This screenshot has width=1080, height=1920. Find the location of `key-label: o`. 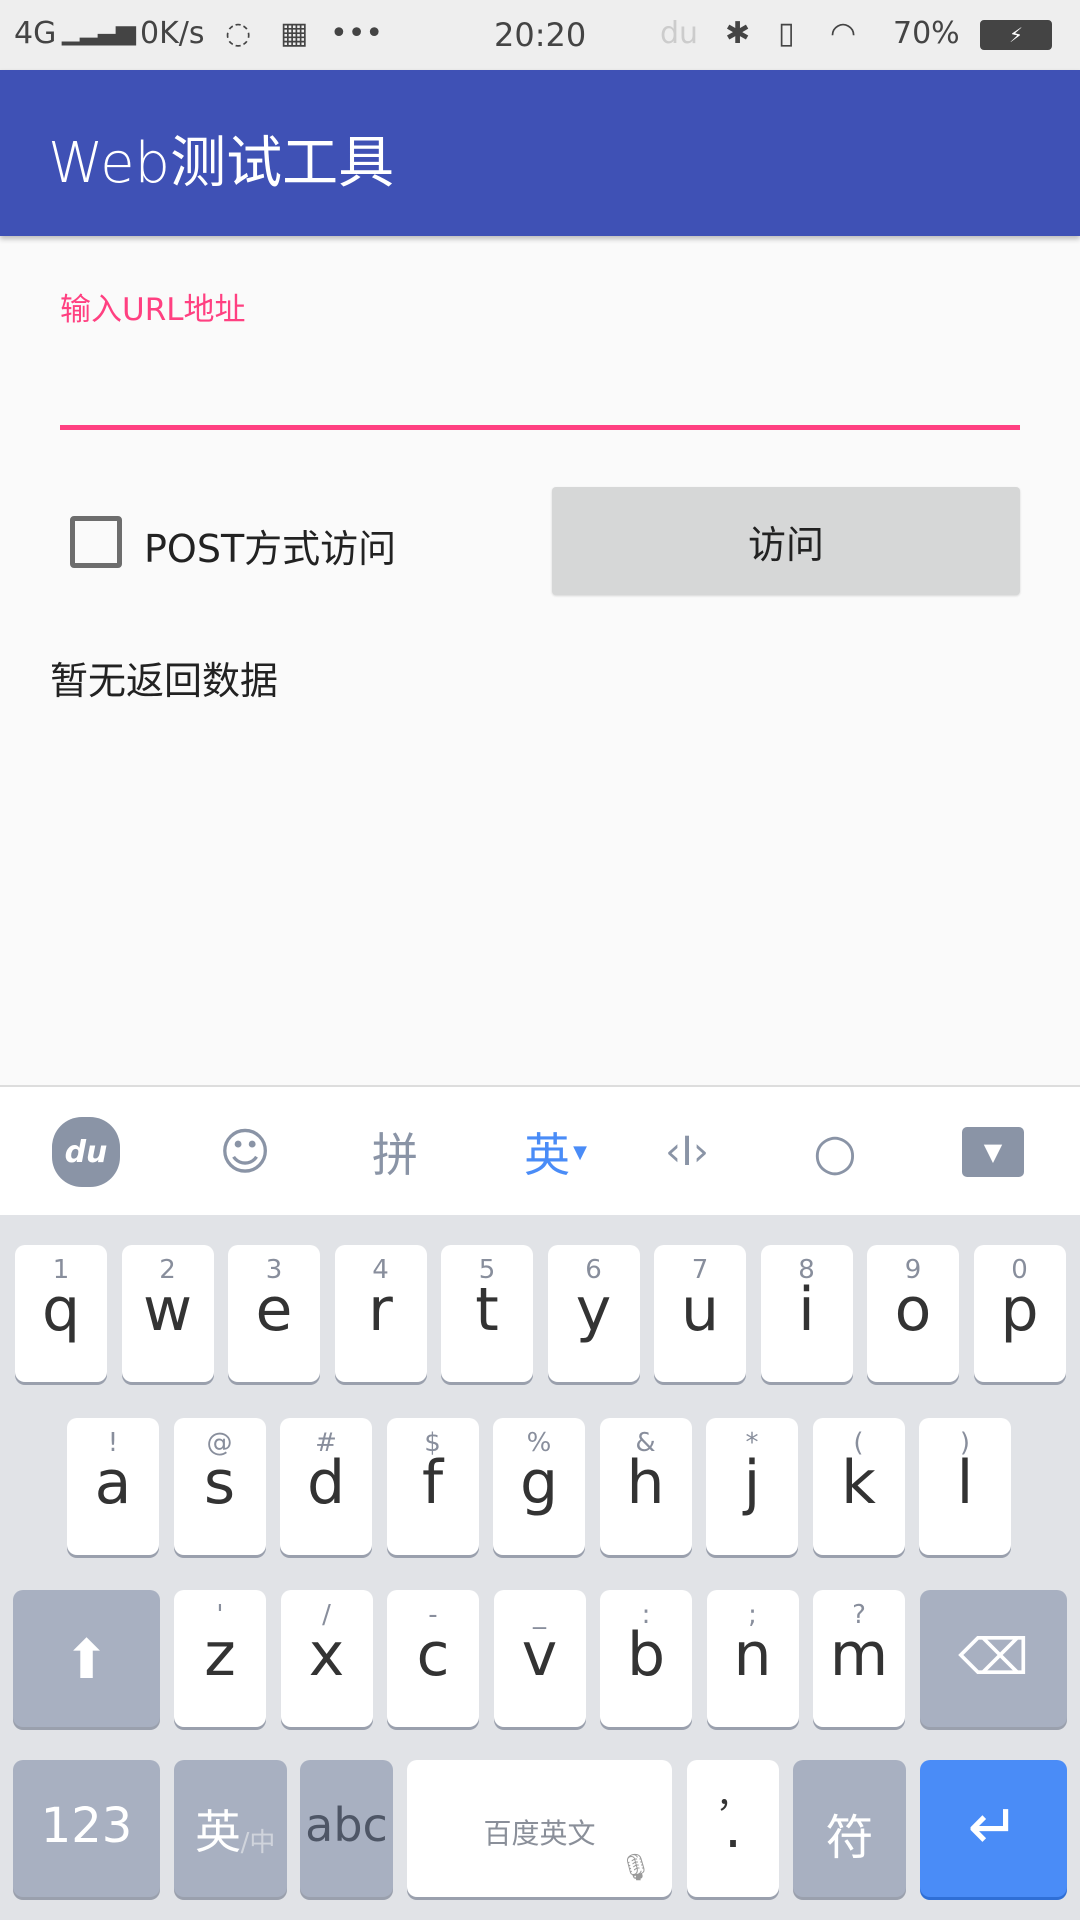

key-label: o is located at coordinates (913, 1310).